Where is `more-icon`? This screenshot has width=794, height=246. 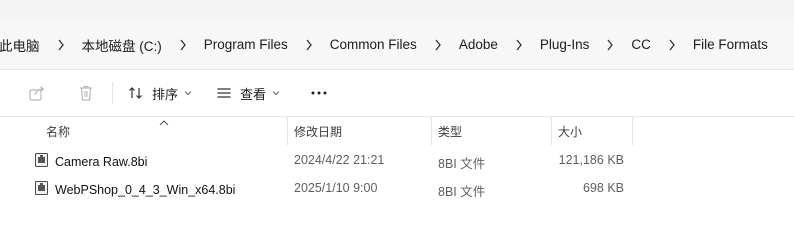 more-icon is located at coordinates (319, 93).